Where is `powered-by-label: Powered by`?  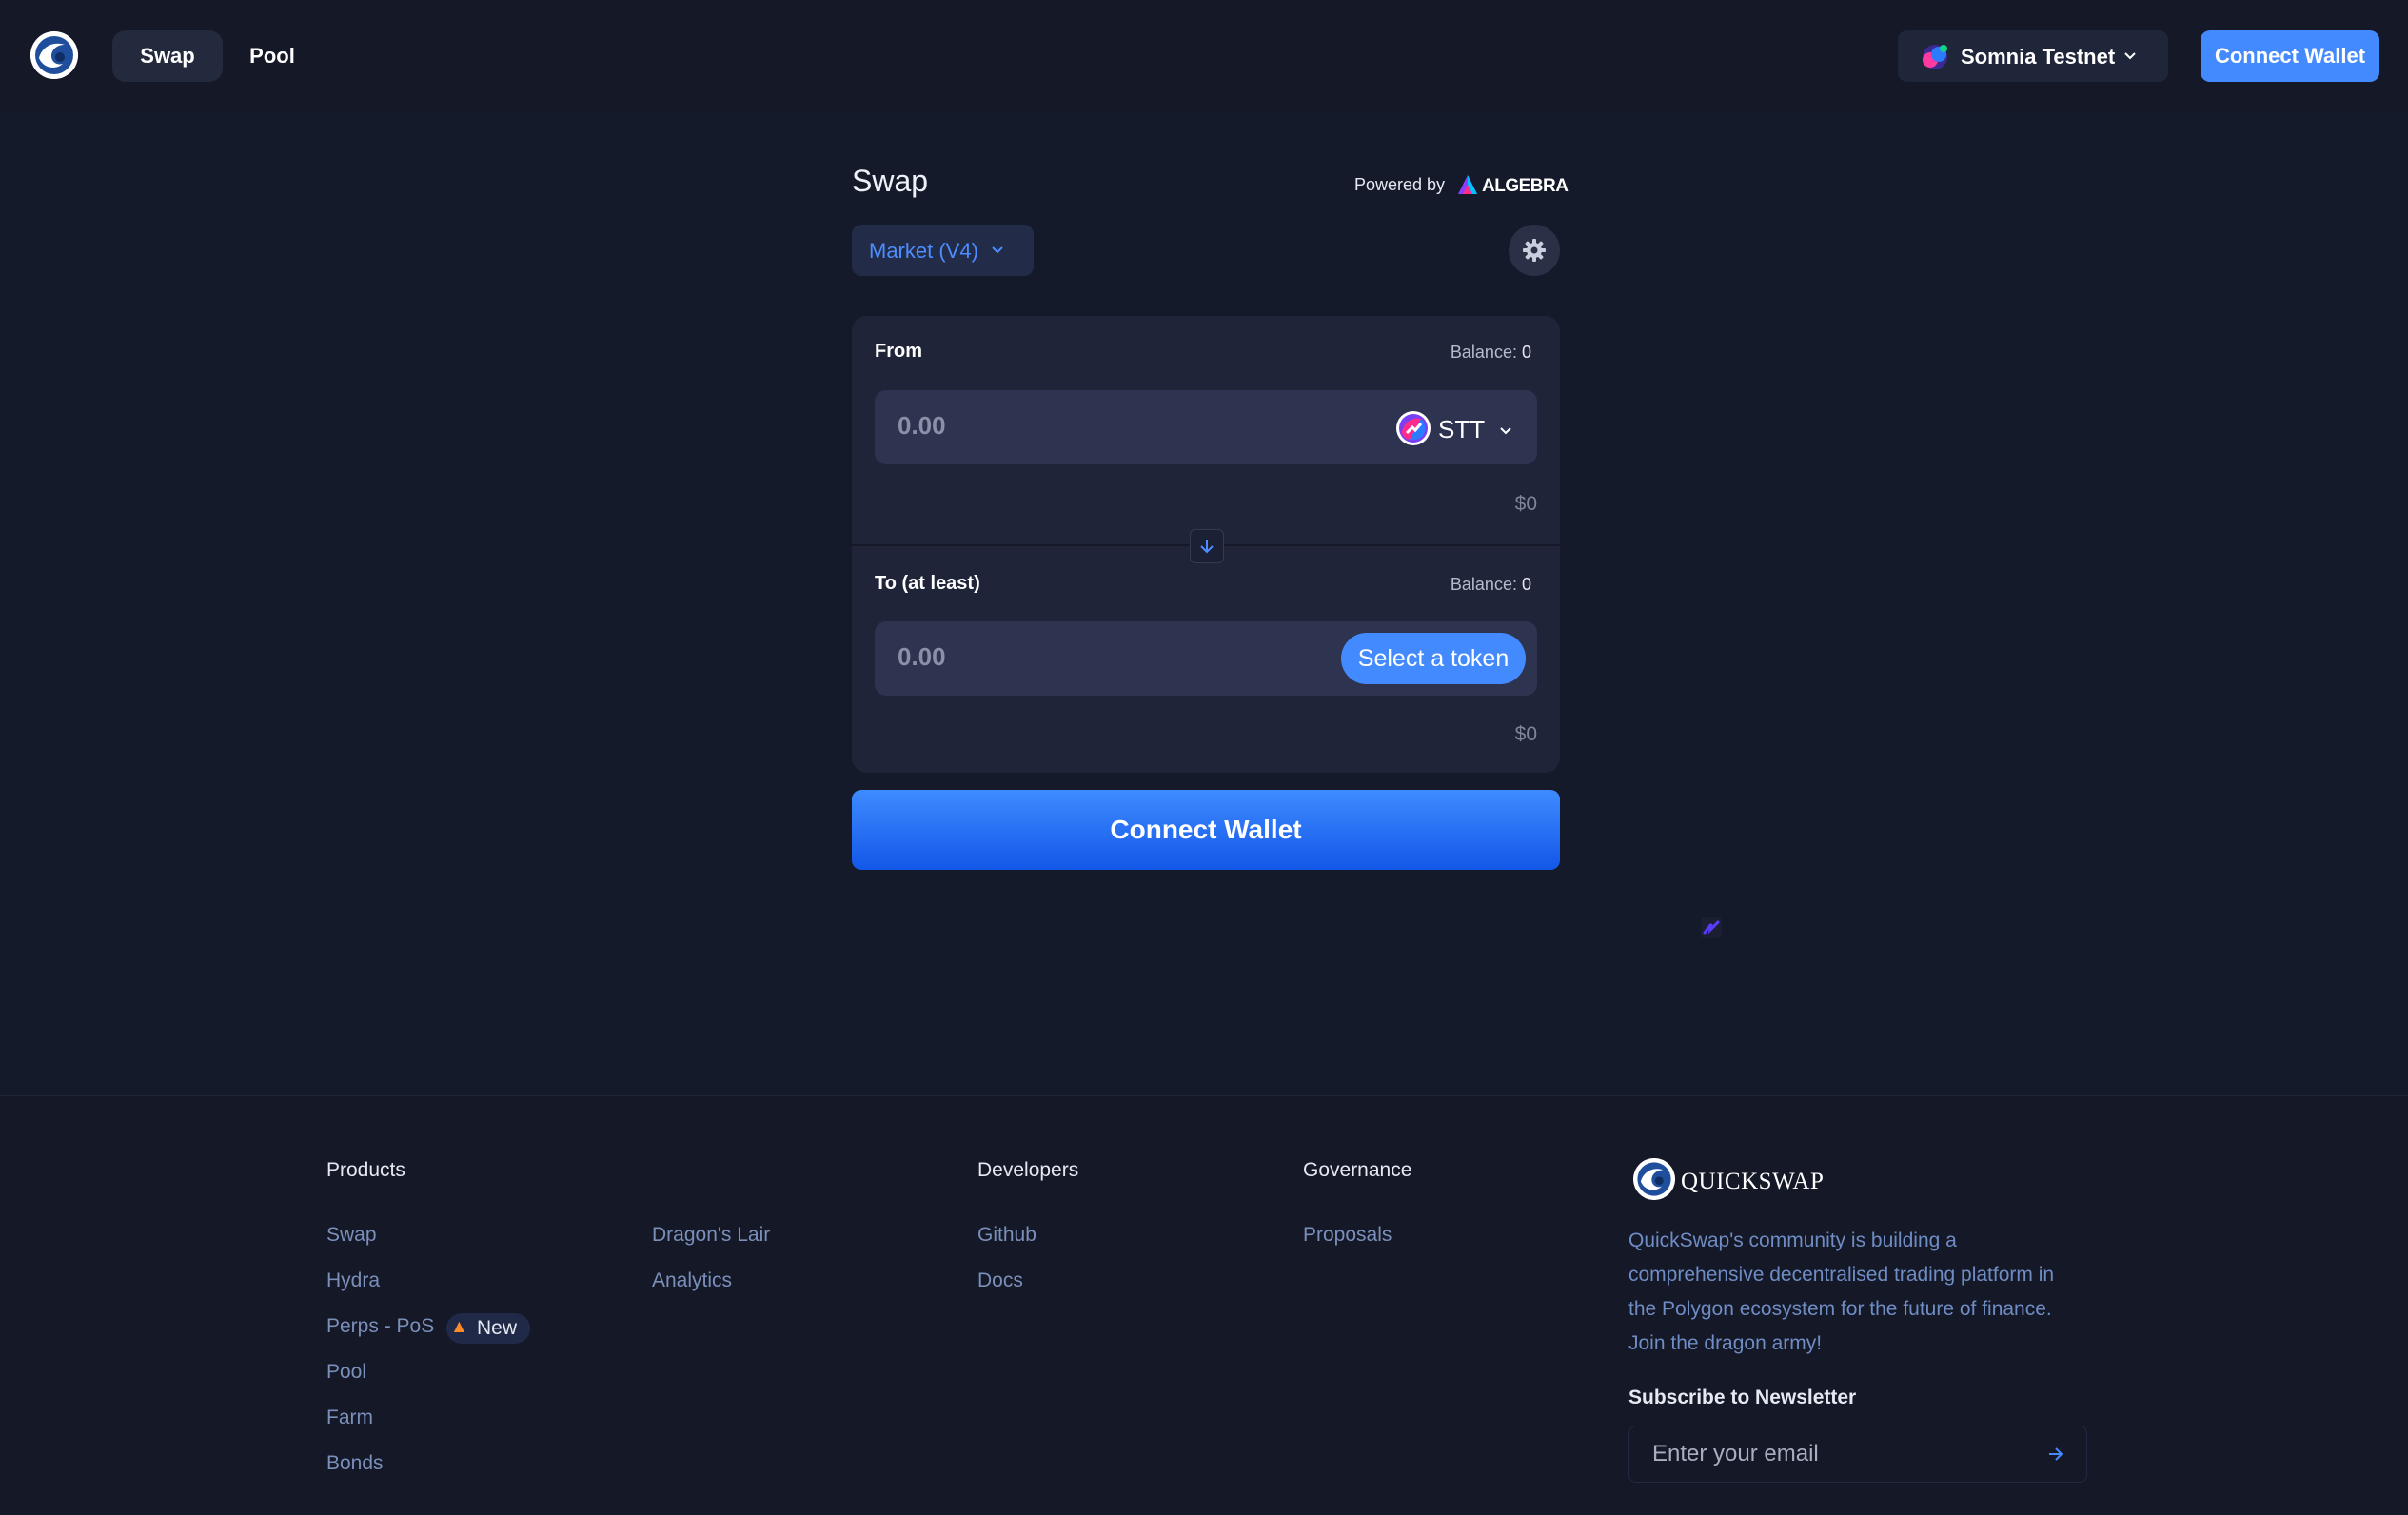 powered-by-label: Powered by is located at coordinates (1400, 184).